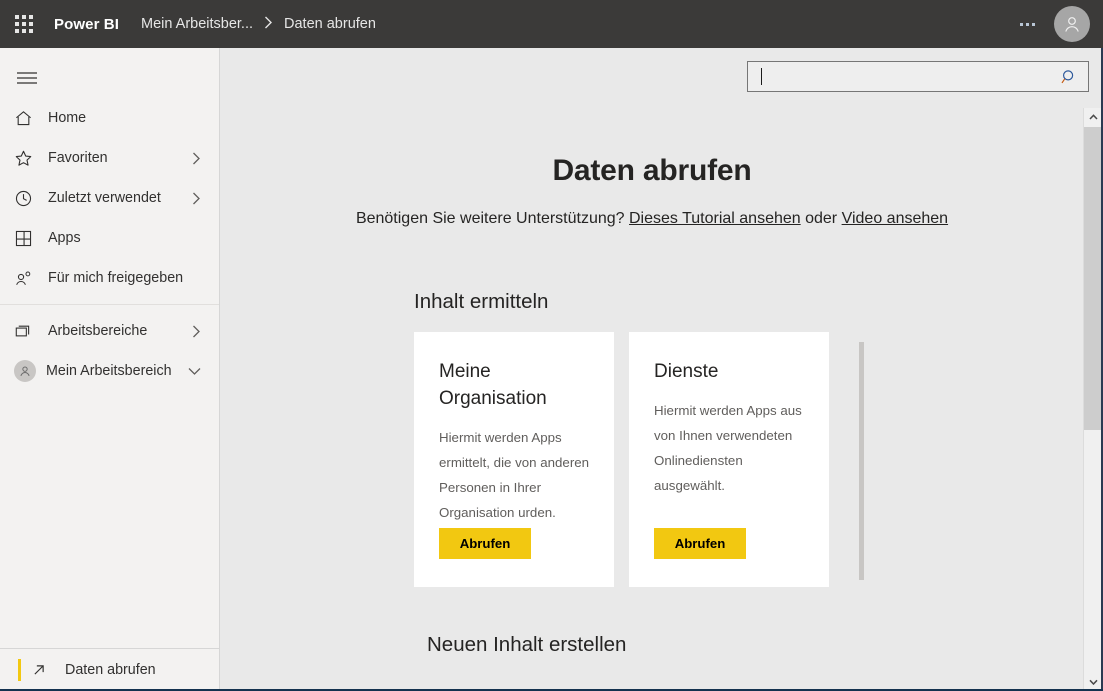 Image resolution: width=1103 pixels, height=691 pixels. Describe the element at coordinates (490, 218) in the screenshot. I see `subtitle-prefix: Benötigen Sie weitere Unterstützung?` at that location.